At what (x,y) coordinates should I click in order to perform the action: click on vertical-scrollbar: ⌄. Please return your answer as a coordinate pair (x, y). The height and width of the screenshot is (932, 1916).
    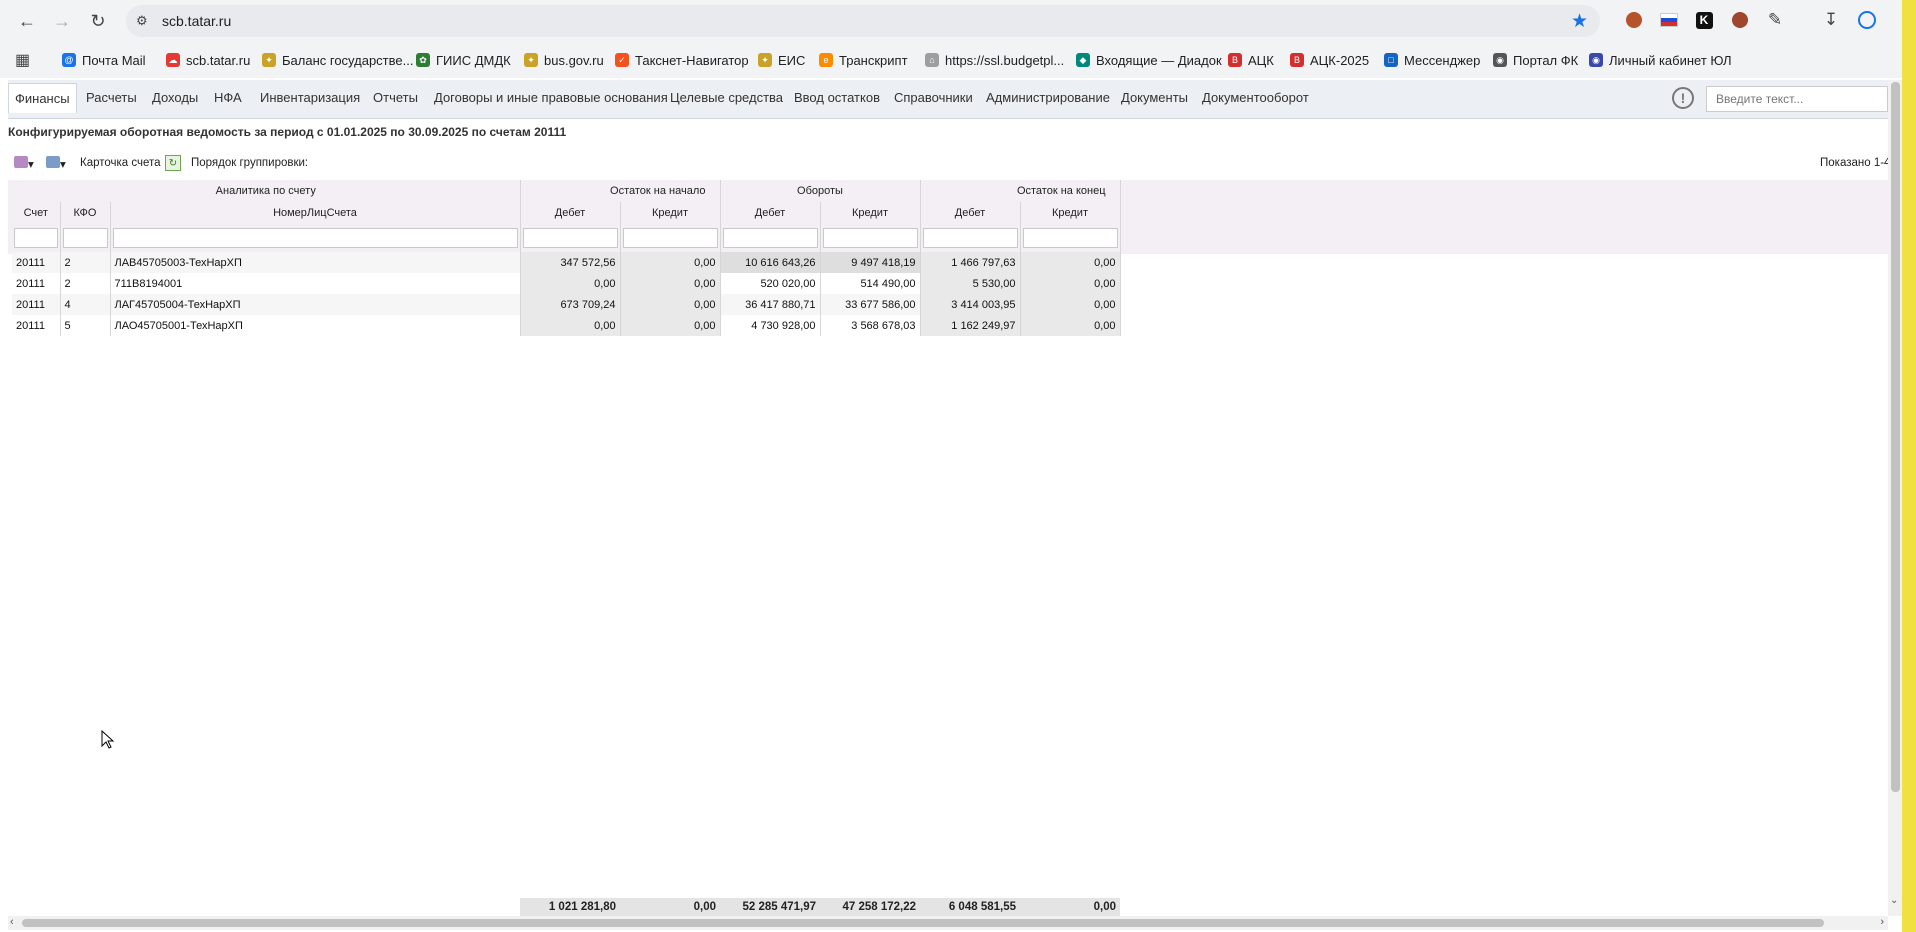
    Looking at the image, I should click on (1895, 498).